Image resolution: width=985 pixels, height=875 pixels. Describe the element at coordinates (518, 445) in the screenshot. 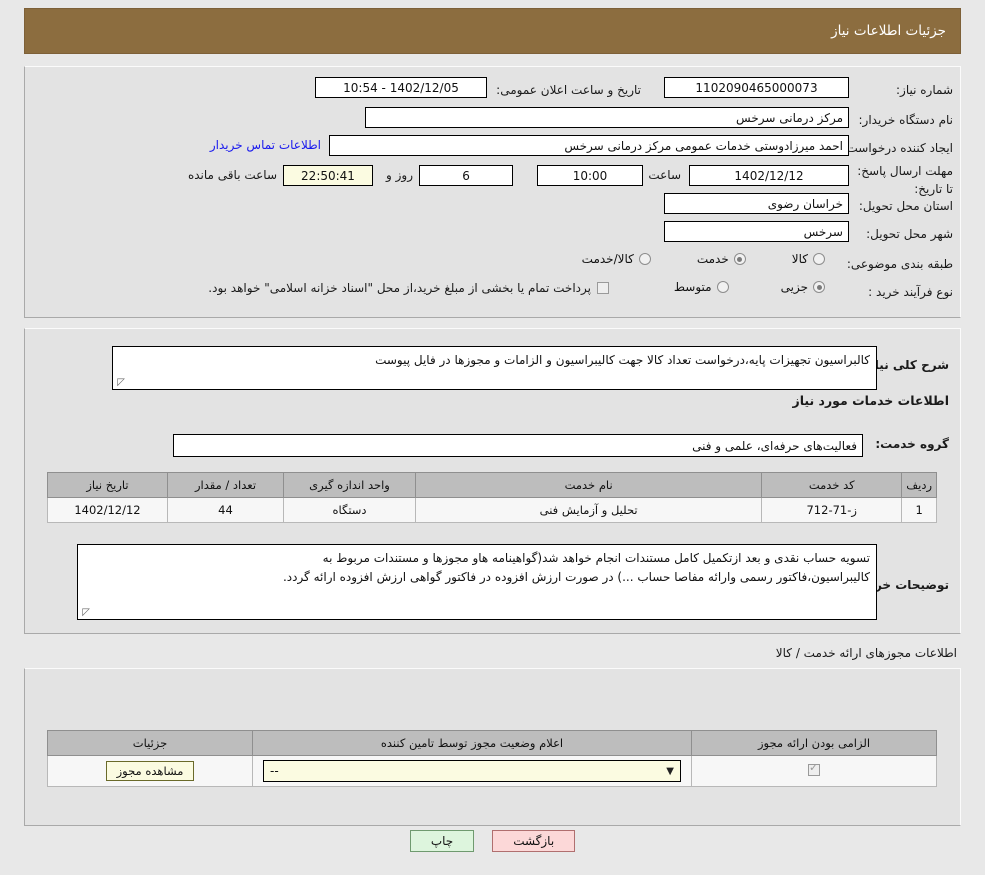

I see `service-group-value: فعالیت‌های حرفه‌ای، علمی و فنی` at that location.